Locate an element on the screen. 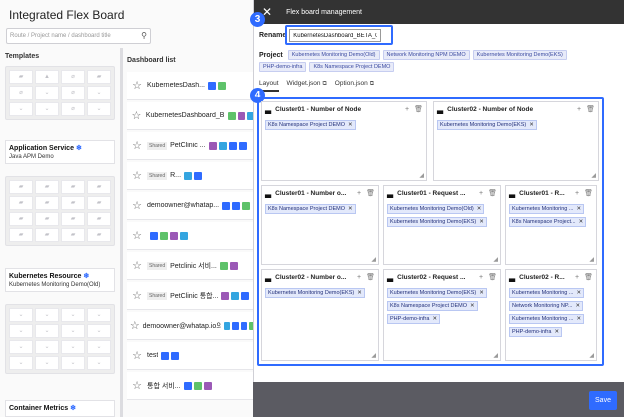  template-preview: ▰ ▲ ⌀ ▰ ⌀ ⌄ ⌀ ⌄ ⌄ ⌄ ⌀ ⌄ is located at coordinates (60, 93).